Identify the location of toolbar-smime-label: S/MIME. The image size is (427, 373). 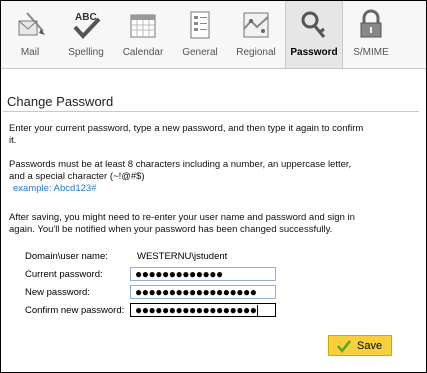
(371, 52).